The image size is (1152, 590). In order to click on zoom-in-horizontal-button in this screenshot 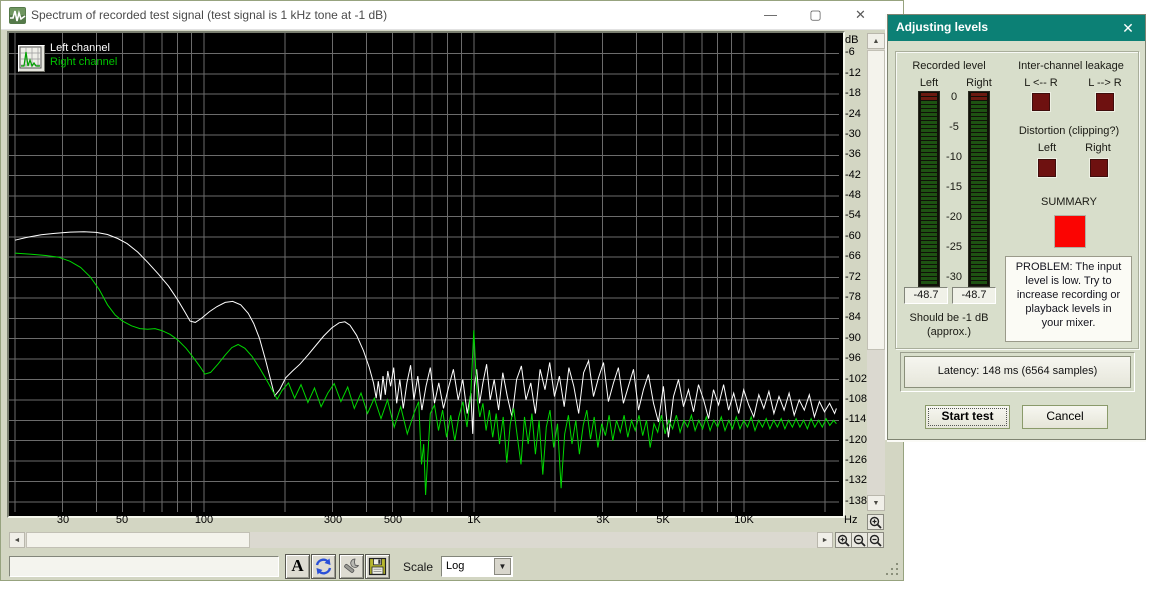, I will do `click(843, 540)`.